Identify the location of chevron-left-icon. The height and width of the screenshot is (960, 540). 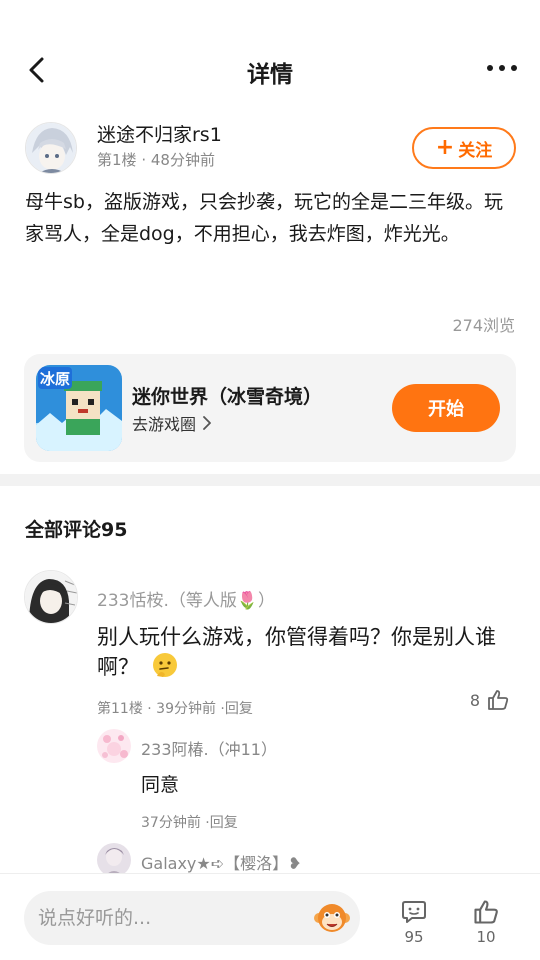
(36, 70).